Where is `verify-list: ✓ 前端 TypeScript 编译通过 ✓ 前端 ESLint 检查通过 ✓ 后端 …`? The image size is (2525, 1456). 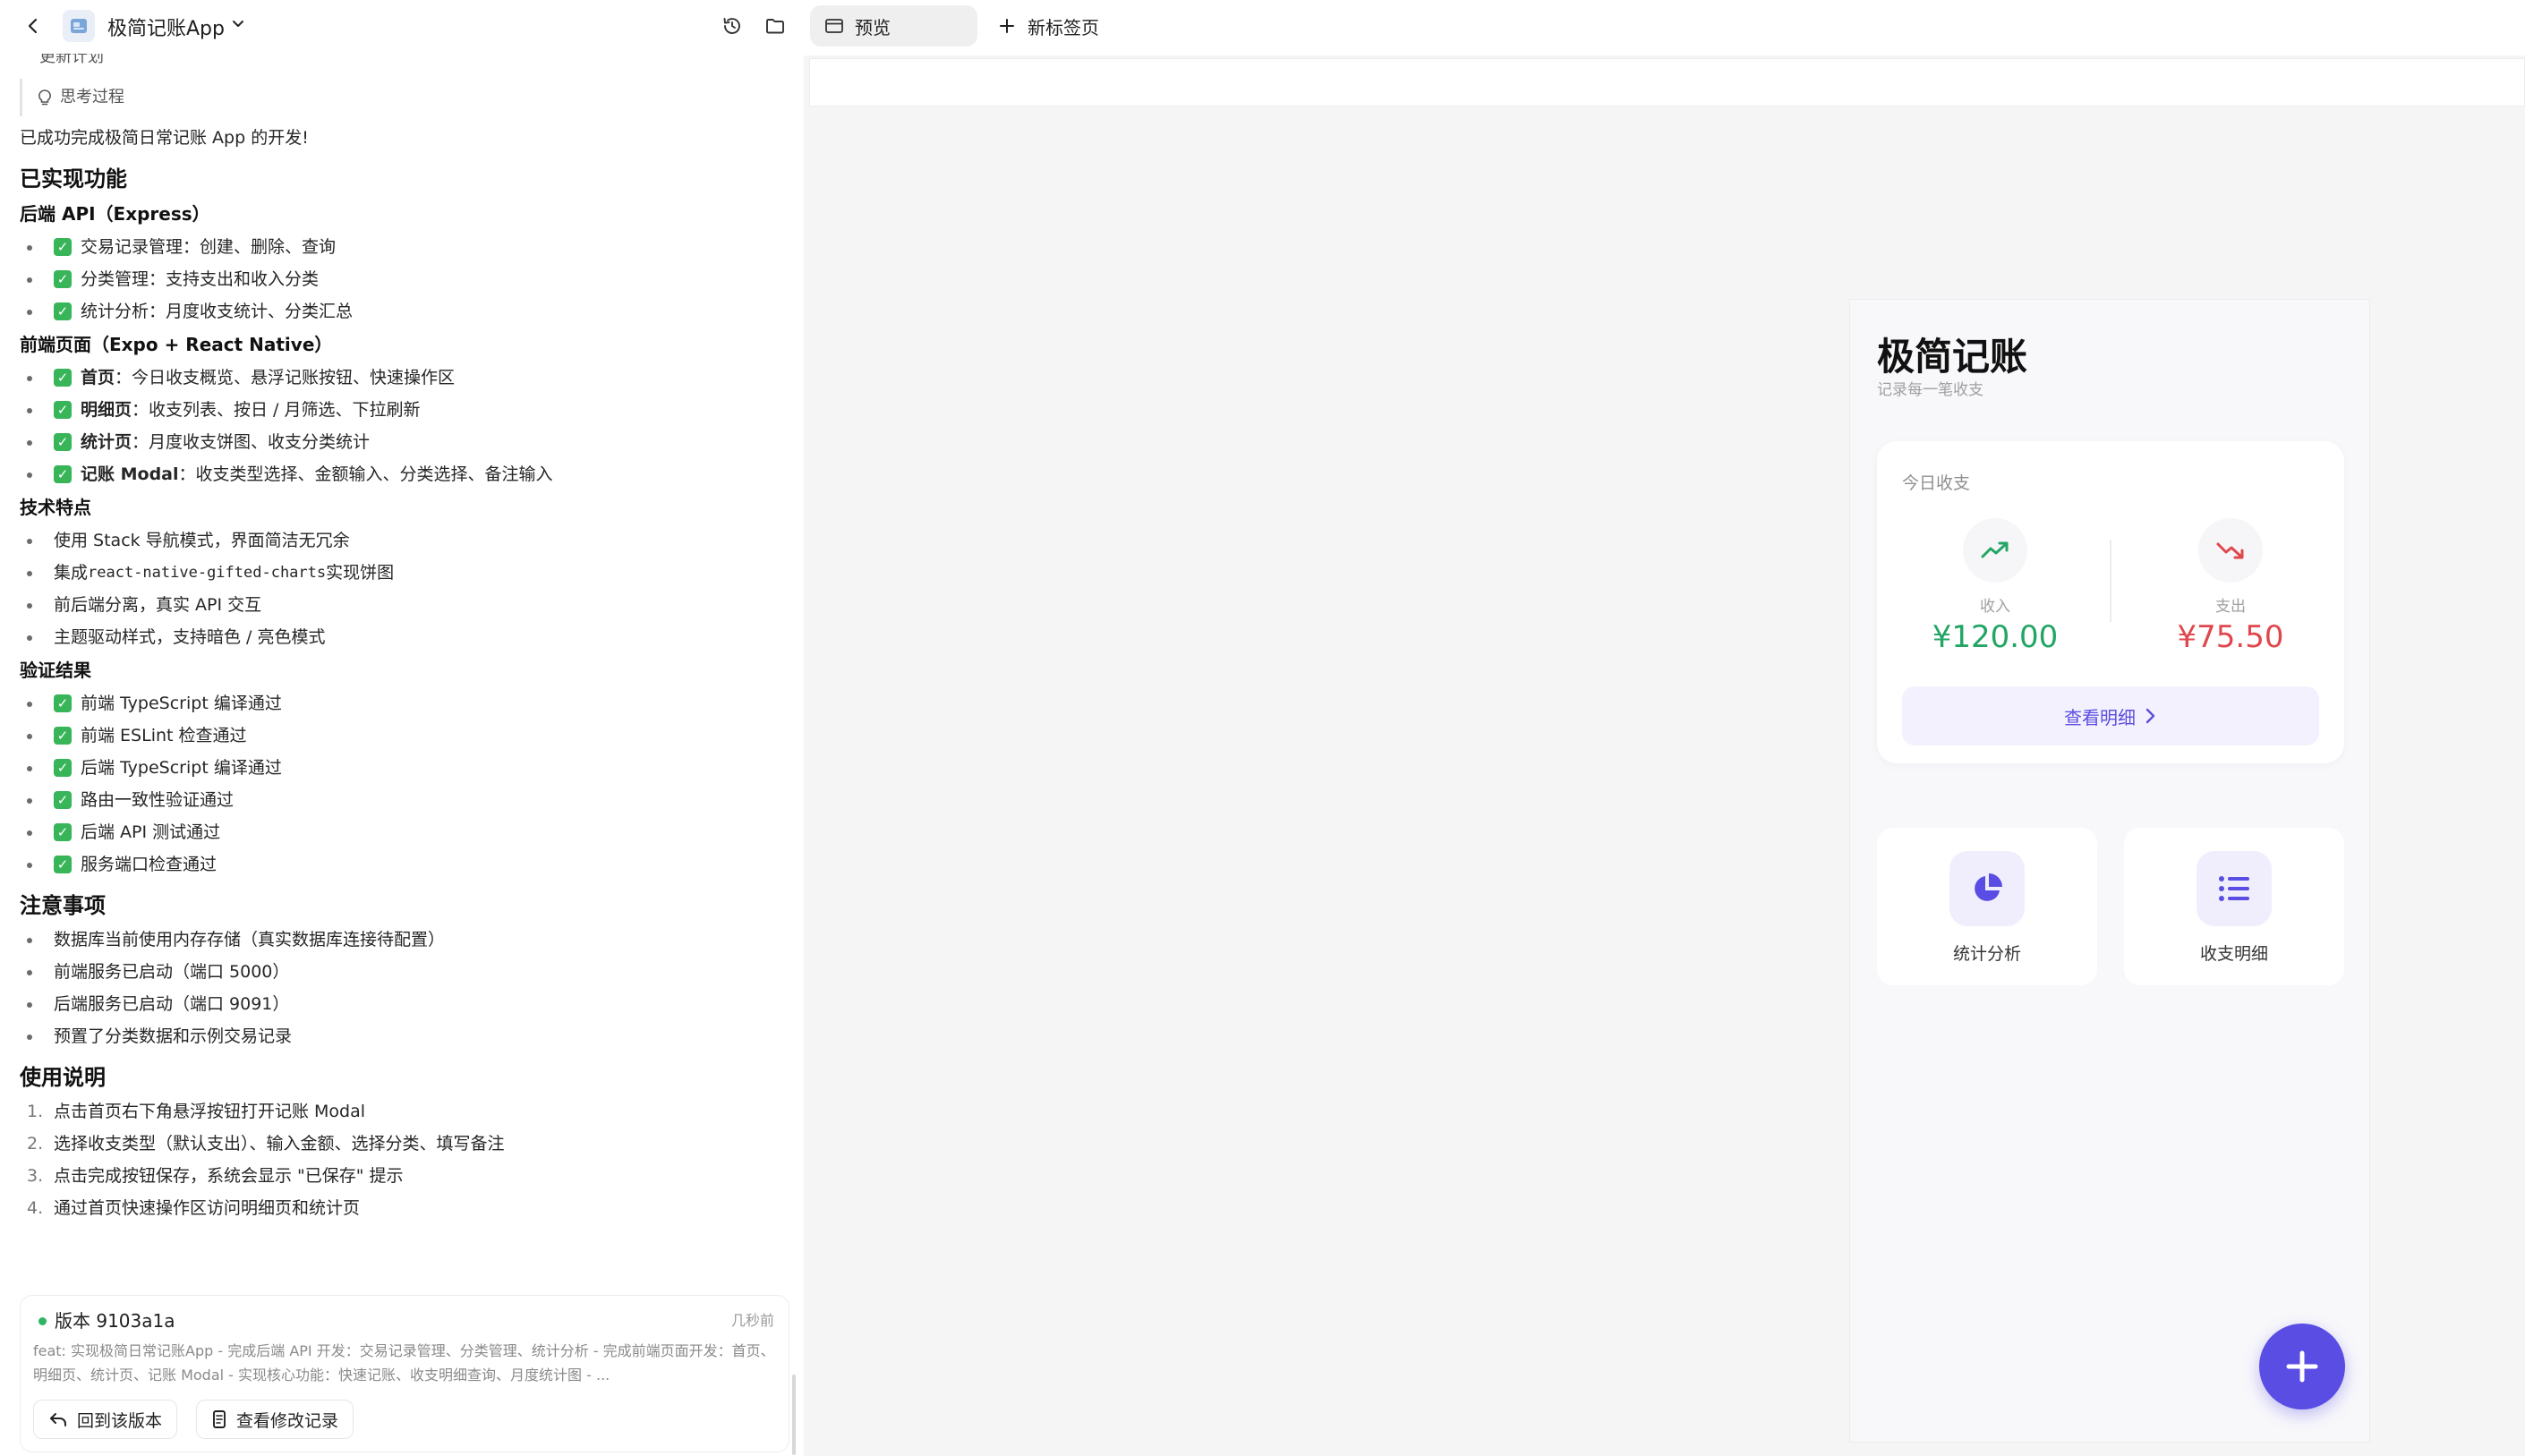 verify-list: ✓ 前端 TypeScript 编译通过 ✓ 前端 ESLint 检查通过 ✓ 后端 … is located at coordinates (405, 784).